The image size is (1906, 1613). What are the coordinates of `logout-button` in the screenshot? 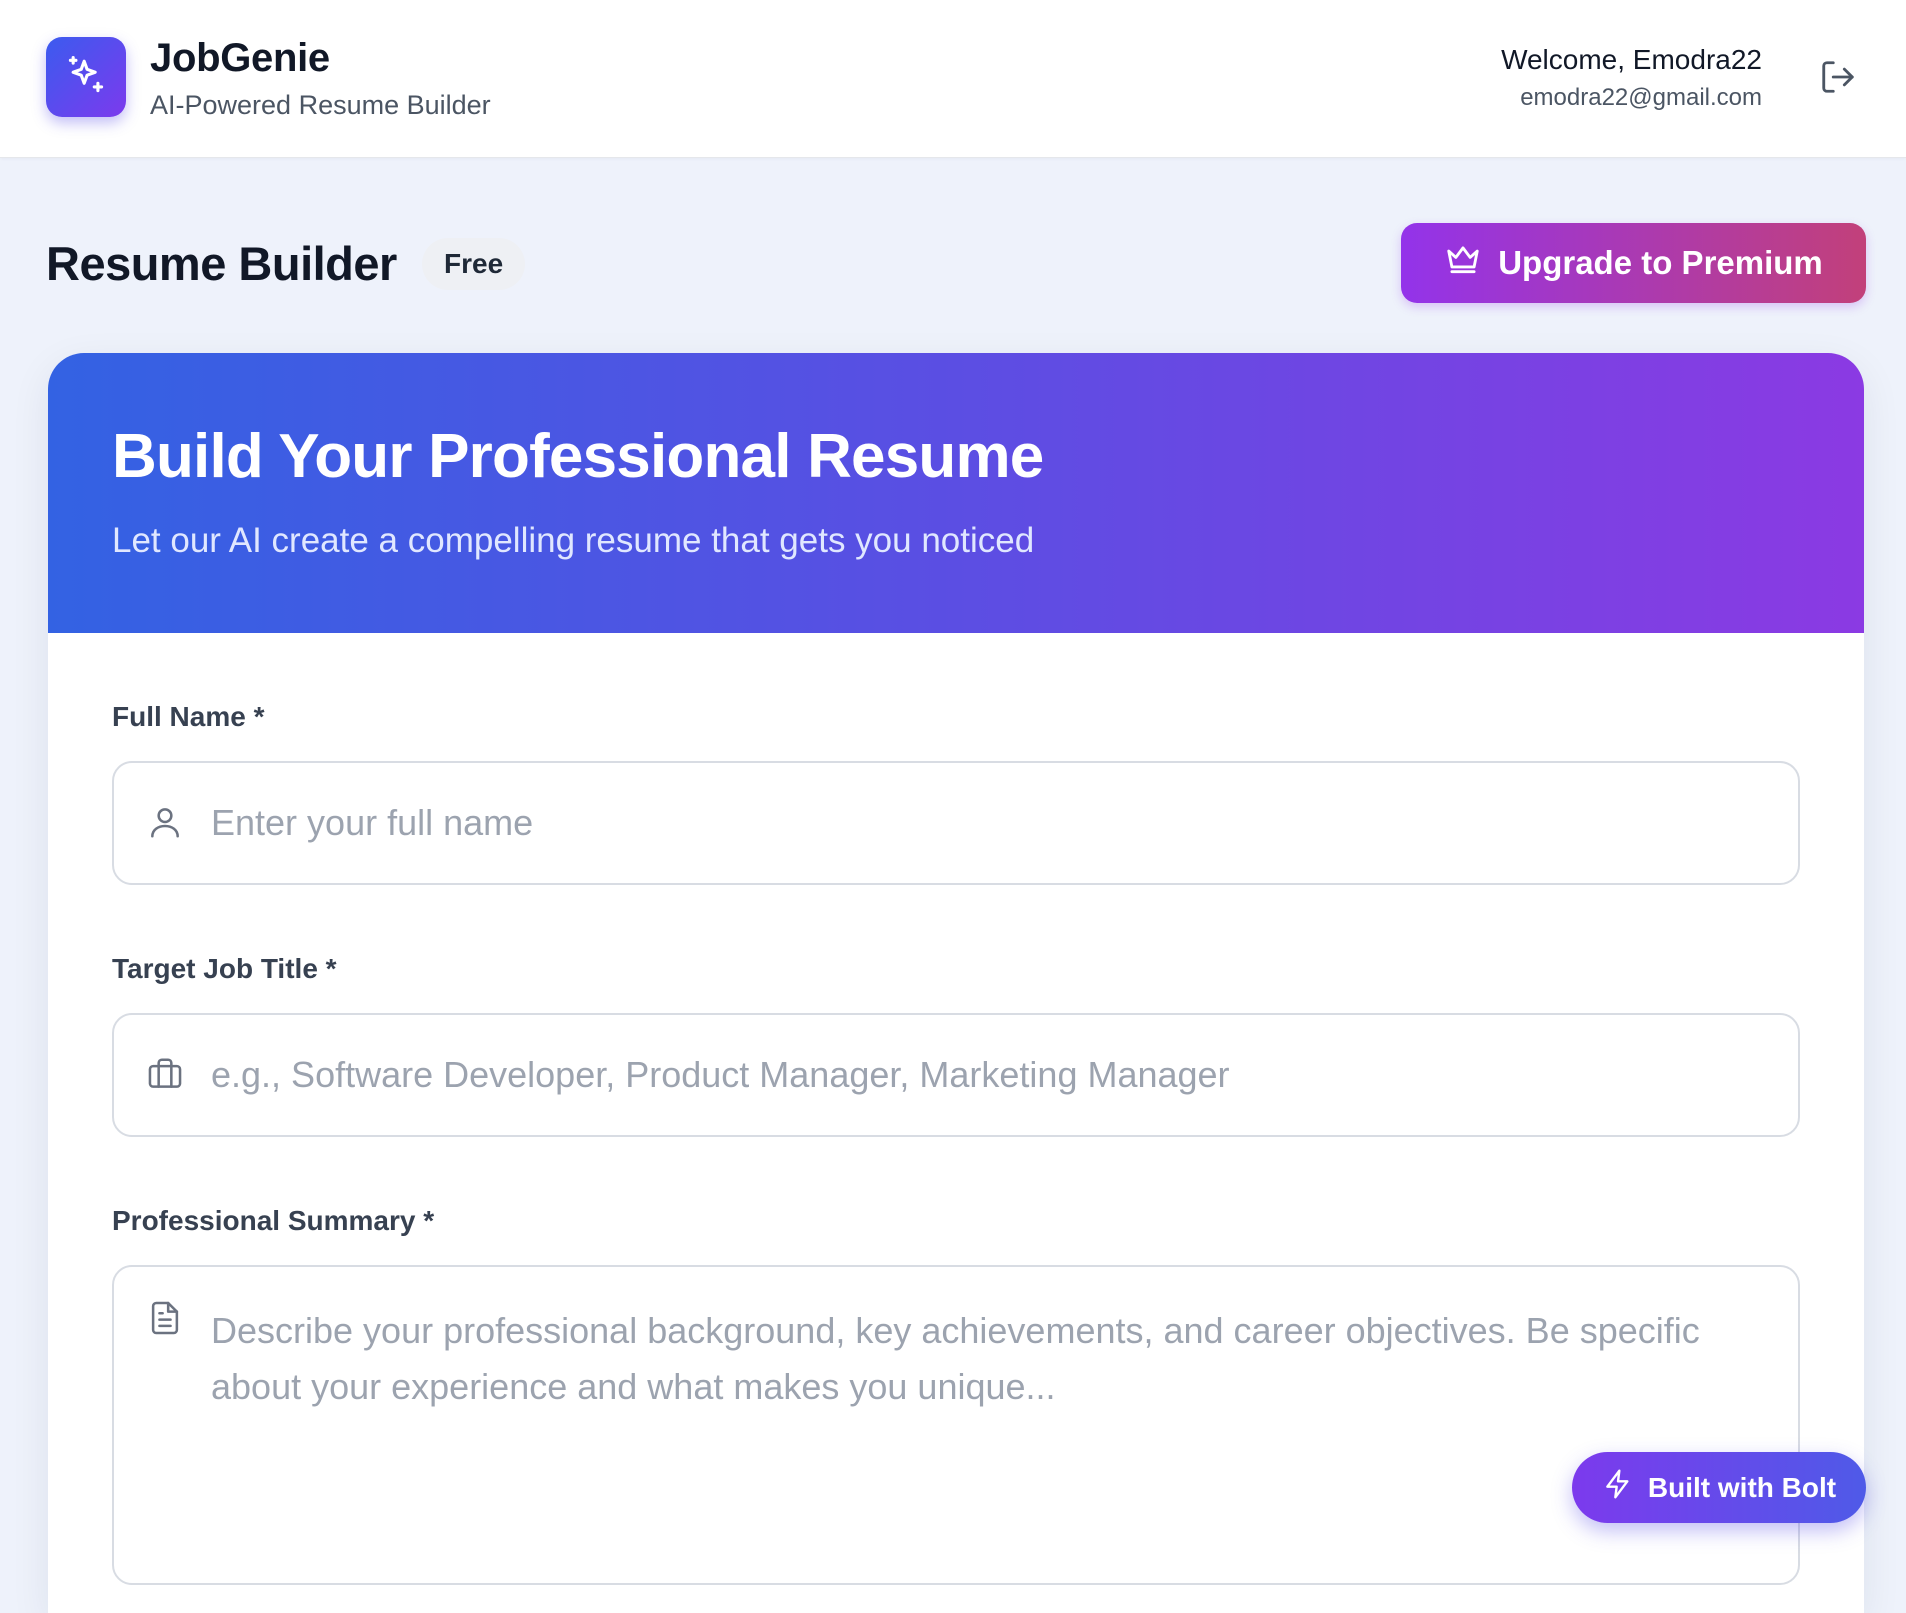 It's located at (1838, 78).